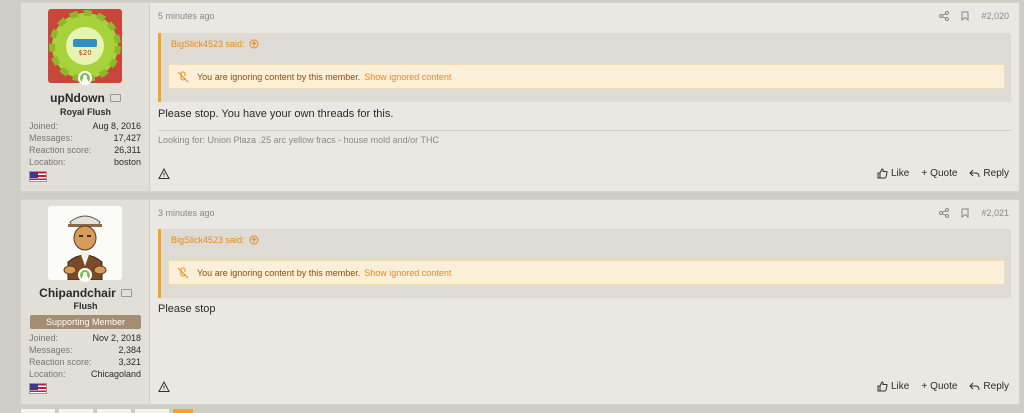 This screenshot has width=1024, height=413. Describe the element at coordinates (995, 213) in the screenshot. I see `post-number: #2,021` at that location.